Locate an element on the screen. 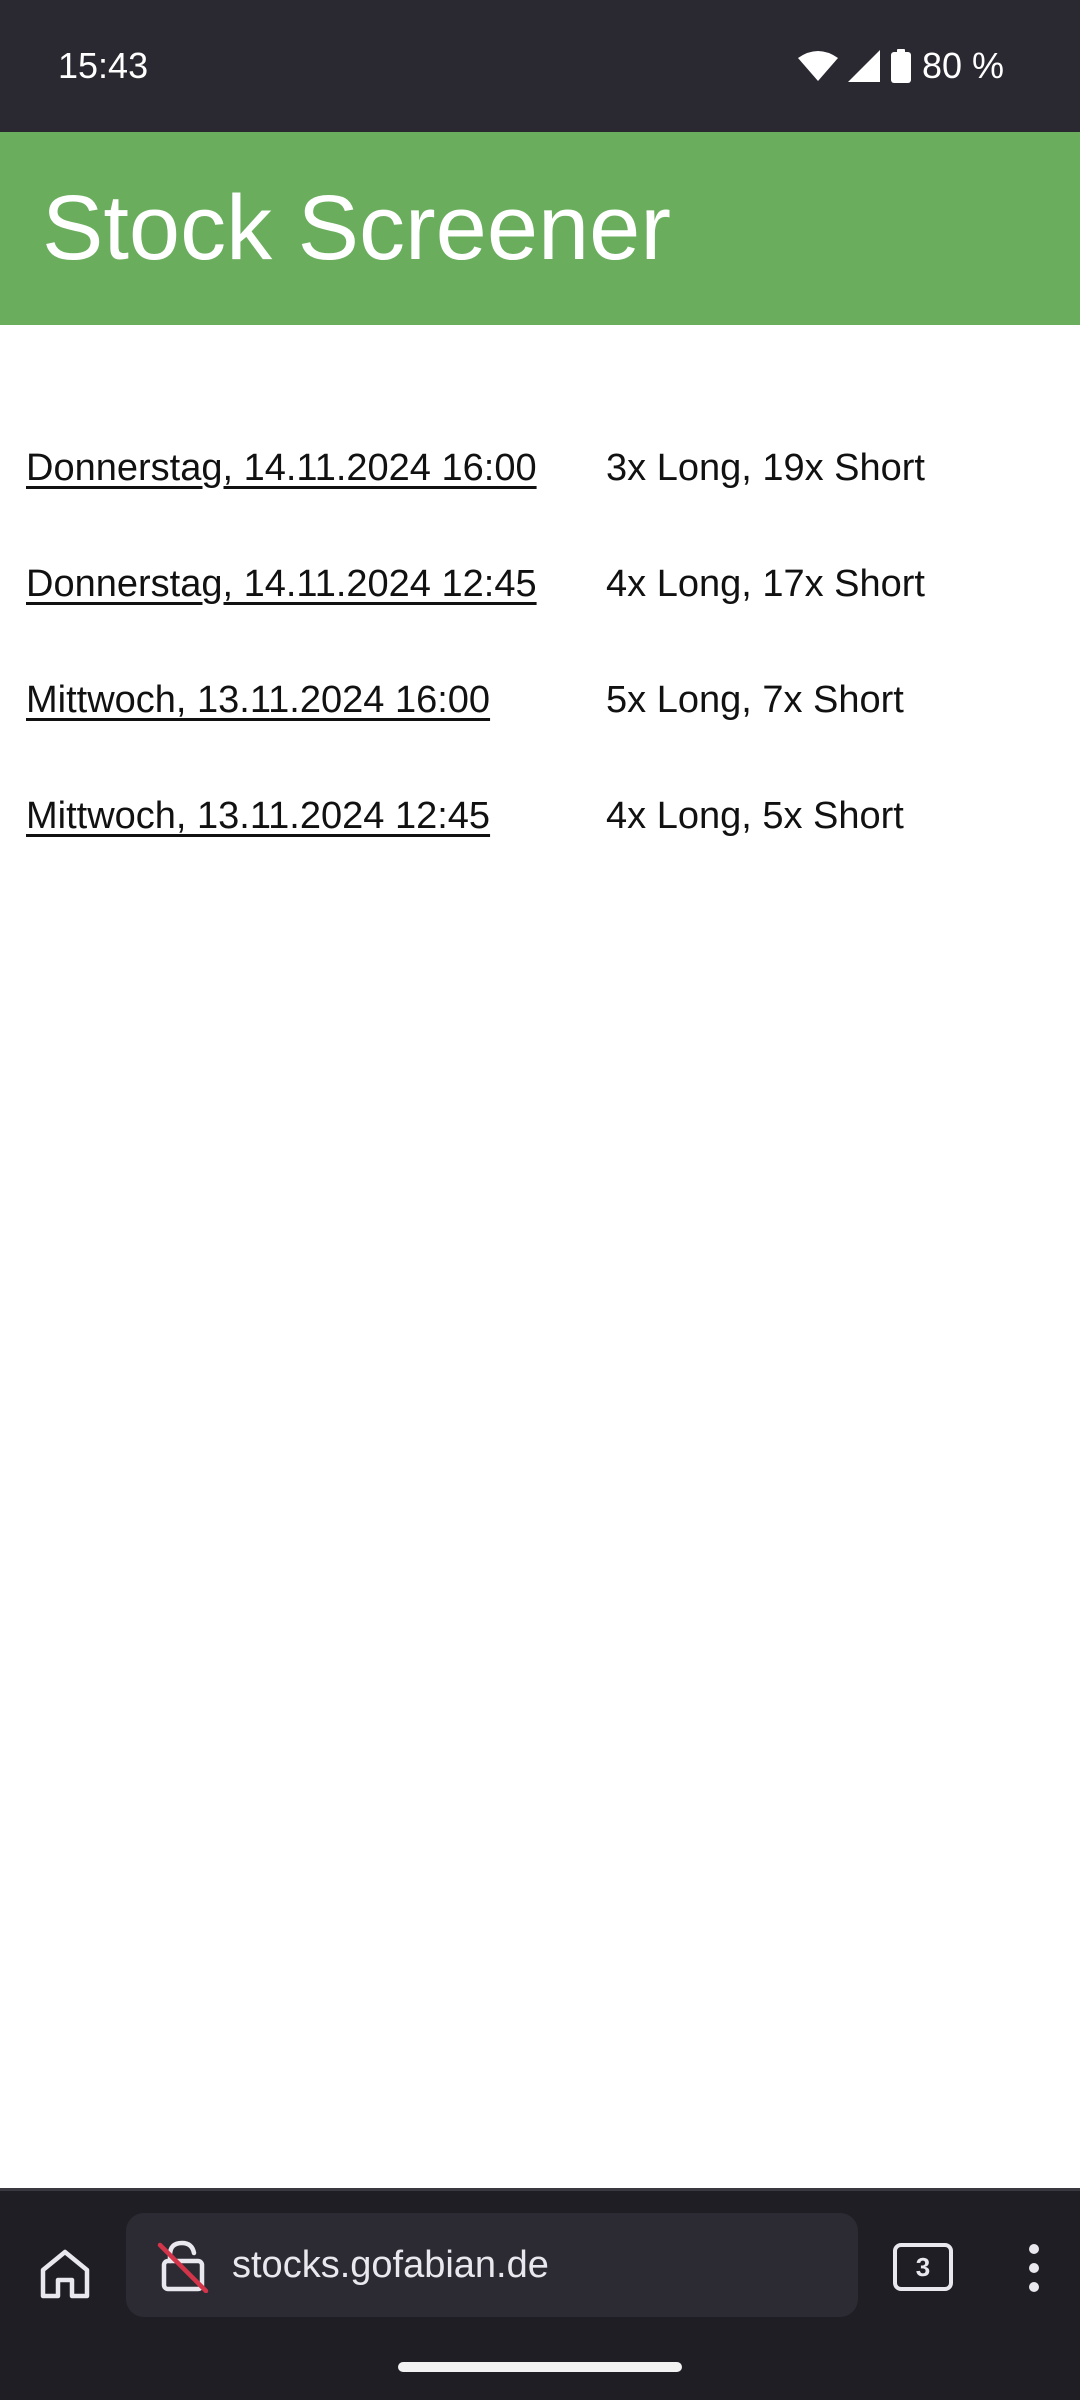 The image size is (1080, 2400). url-text: stocks.gofabian.de is located at coordinates (390, 2265).